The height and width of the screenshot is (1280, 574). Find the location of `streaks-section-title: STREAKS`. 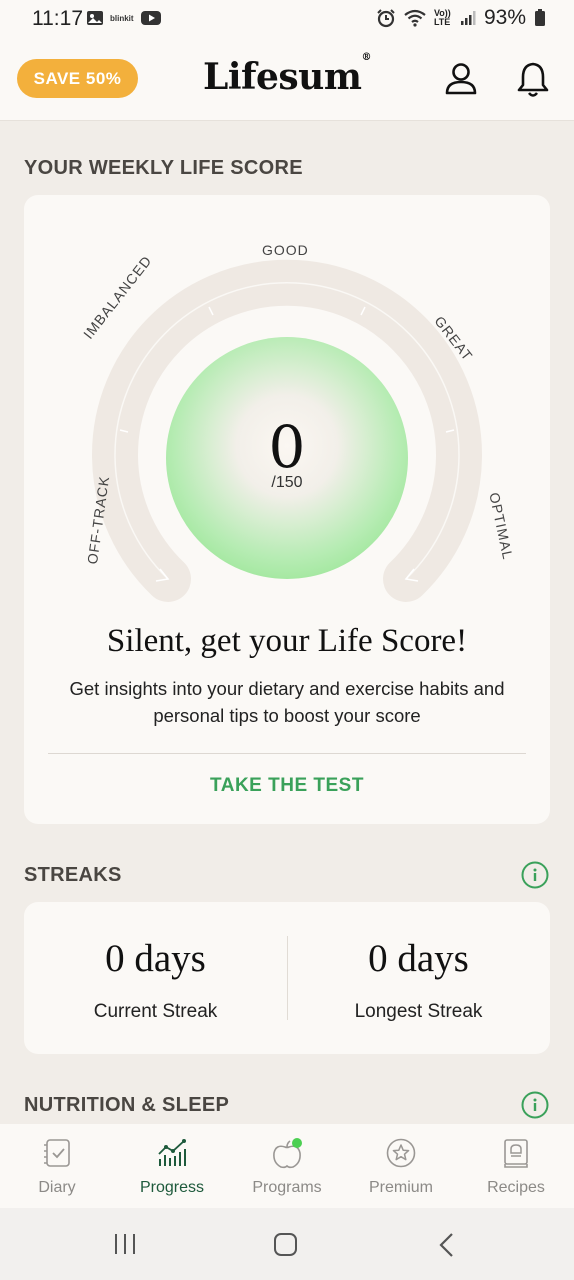

streaks-section-title: STREAKS is located at coordinates (73, 875).